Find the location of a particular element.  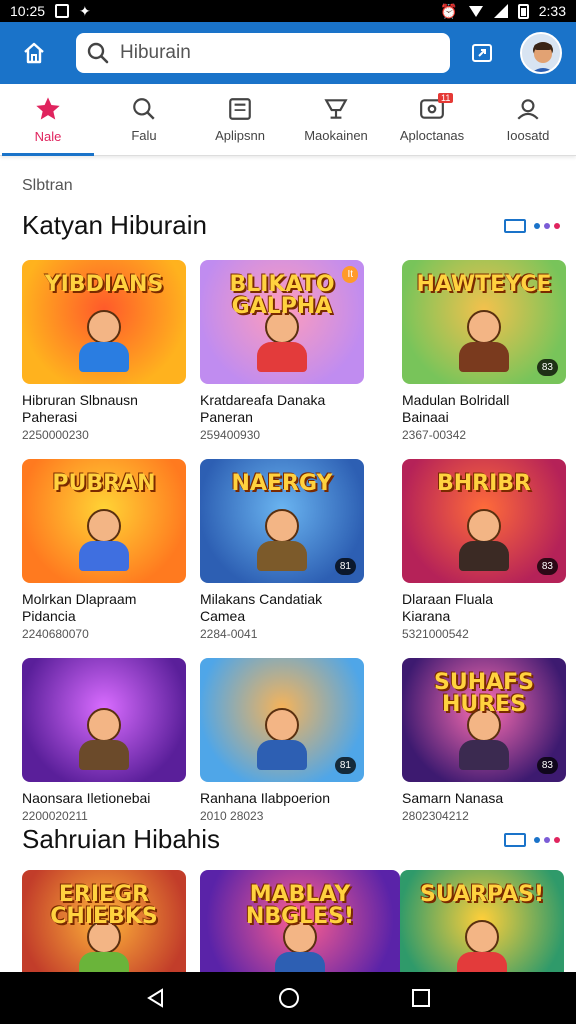

star-icon is located at coordinates (48, 108).